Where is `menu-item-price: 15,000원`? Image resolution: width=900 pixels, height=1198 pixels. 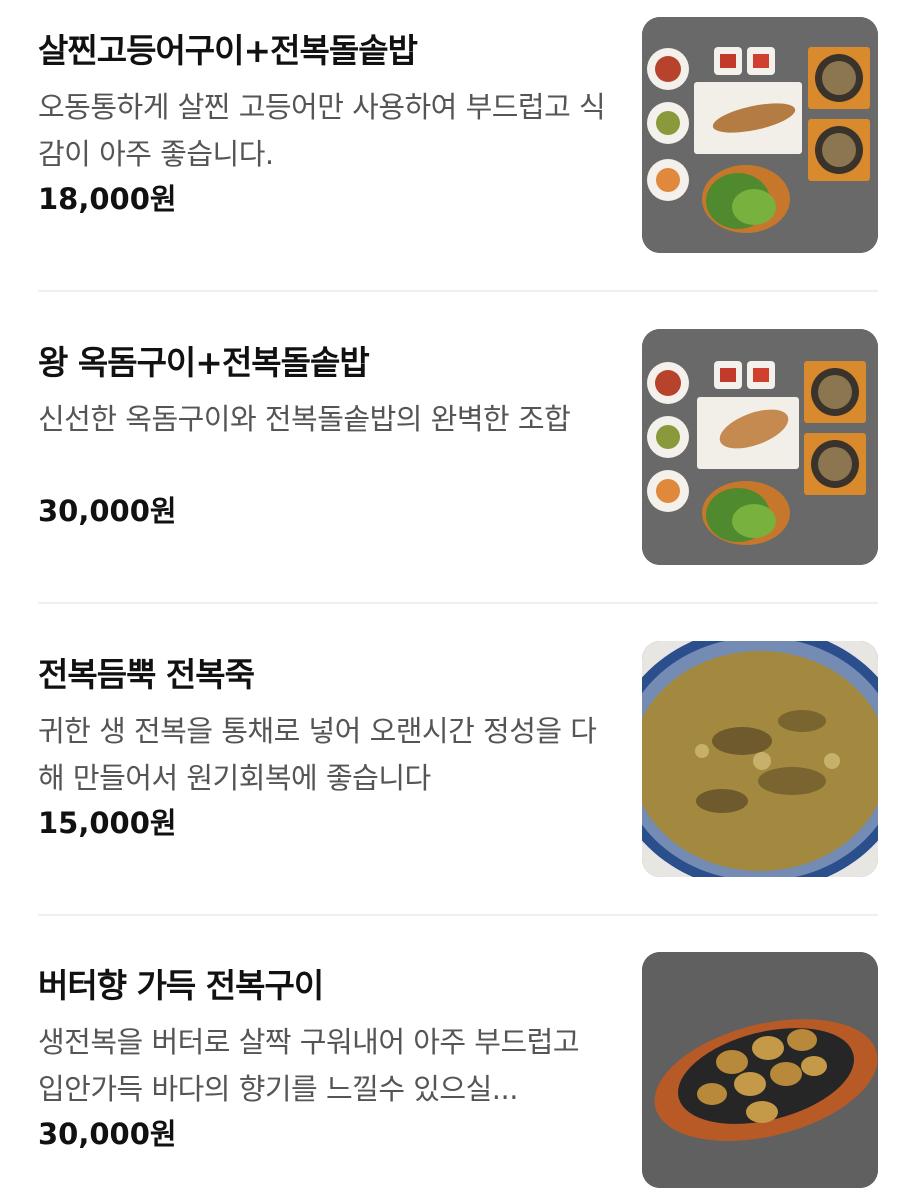 menu-item-price: 15,000원 is located at coordinates (107, 823).